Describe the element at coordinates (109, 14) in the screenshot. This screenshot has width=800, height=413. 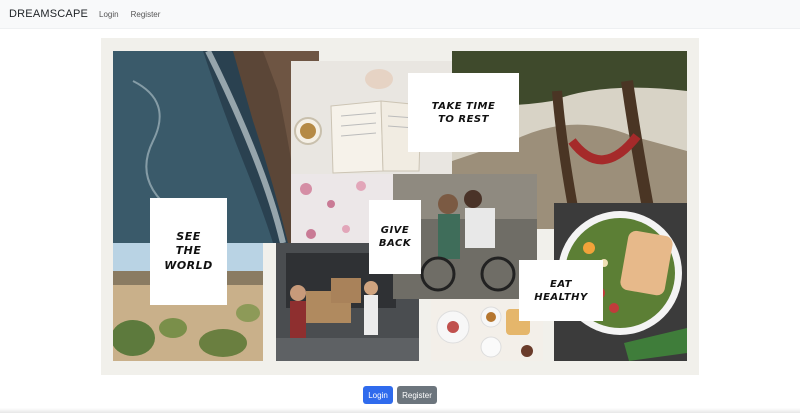
I see `nav-login-link: Login` at that location.